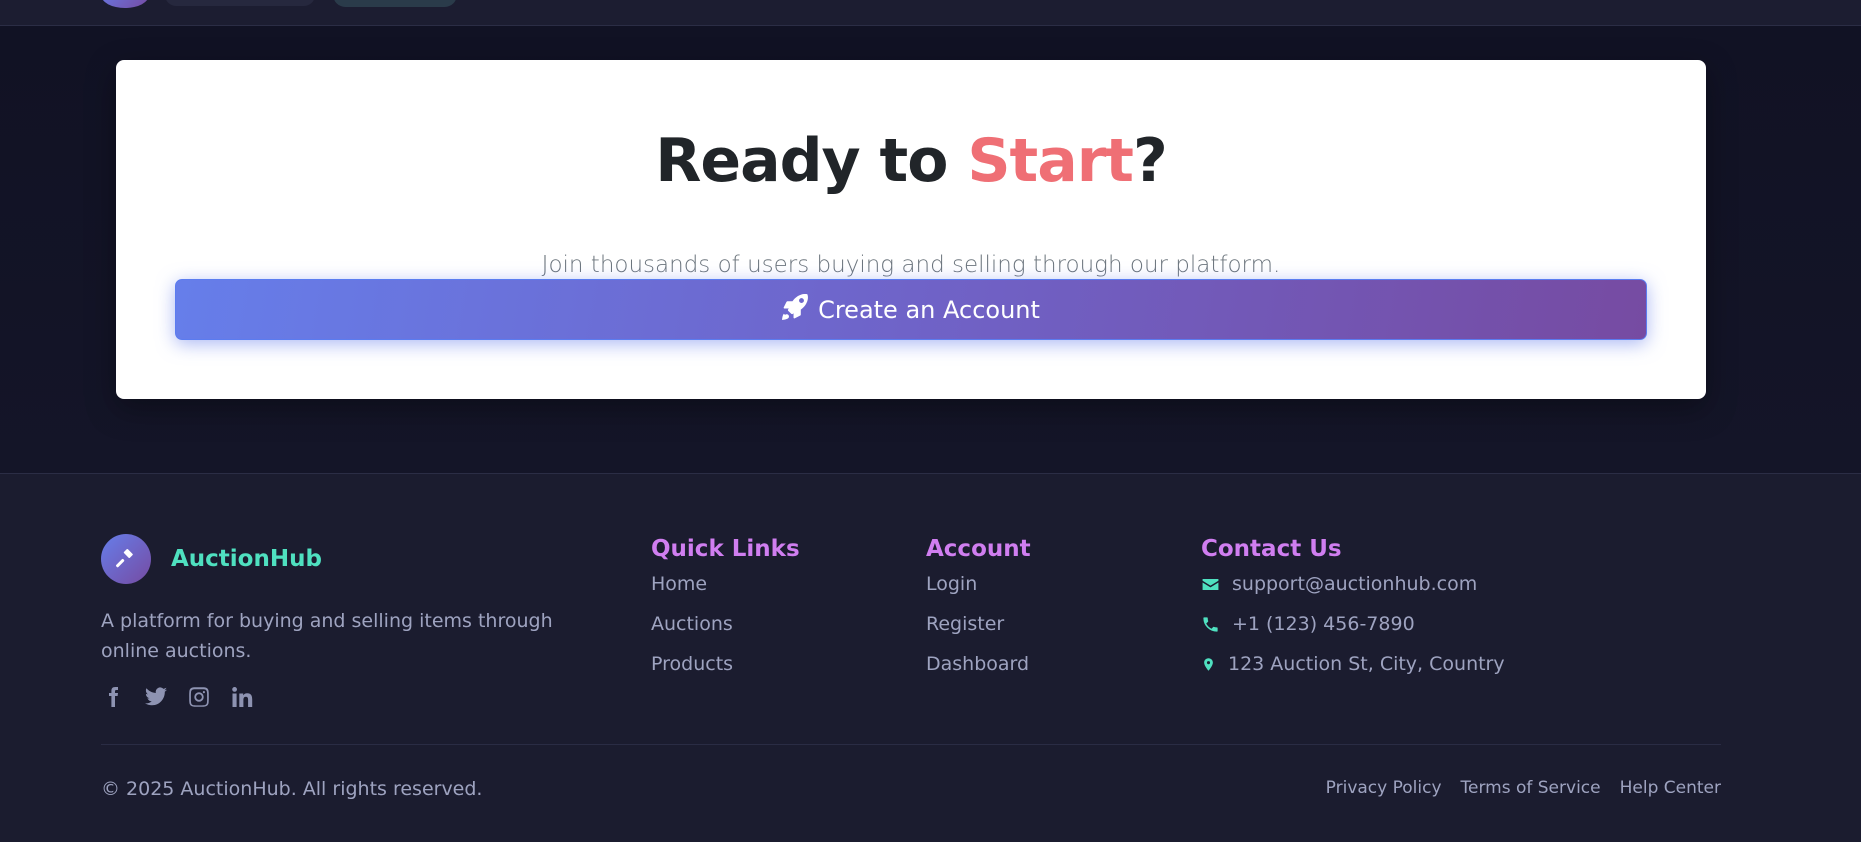 Image resolution: width=1861 pixels, height=842 pixels. Describe the element at coordinates (1050, 161) in the screenshot. I see `cta-title-highlight: Start` at that location.